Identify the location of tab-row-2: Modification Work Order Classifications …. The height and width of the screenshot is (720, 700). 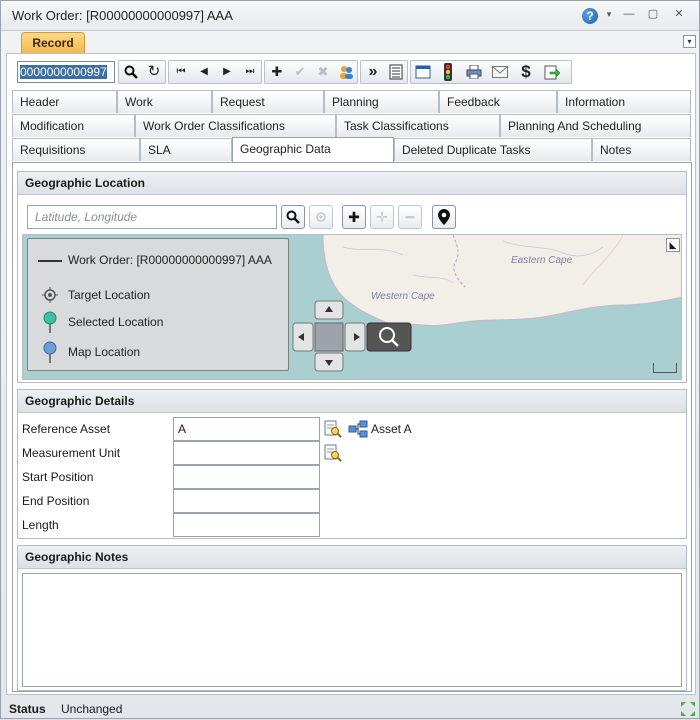
(352, 126).